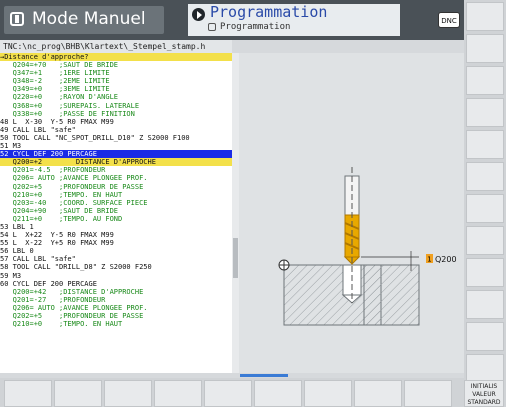  I want to click on program-line: Q200=+2 DISTANCE D'APPROCHE, so click(116, 162).